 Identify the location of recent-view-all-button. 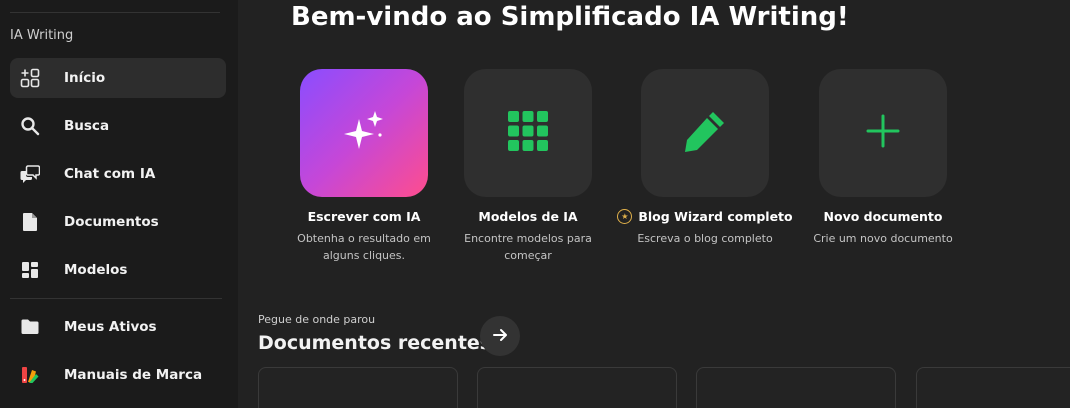
(500, 336).